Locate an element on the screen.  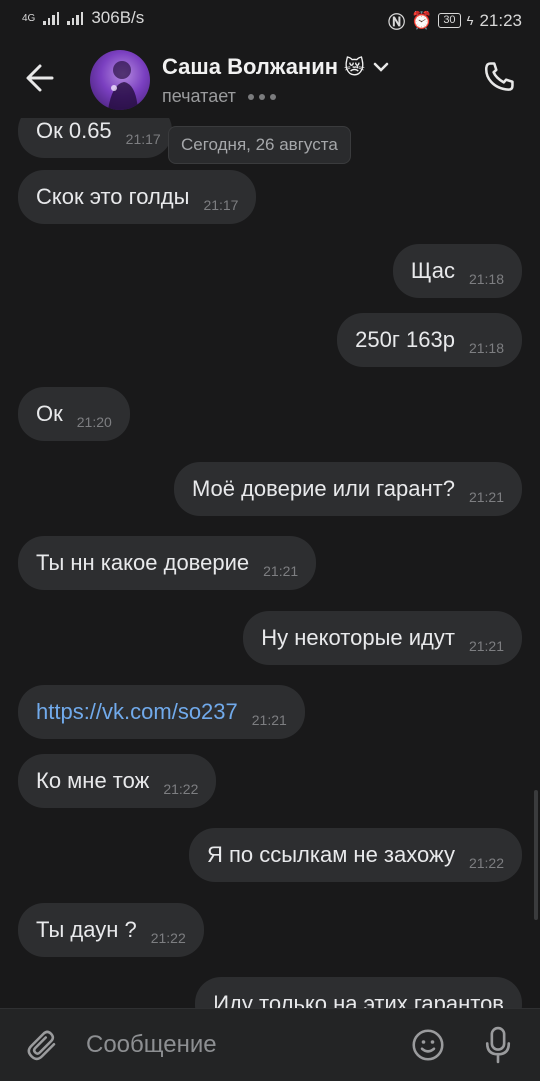
status-bar: 4G 306B/s Ⓝ ⏰ 30 ϟ 21:23 is located at coordinates (270, 18).